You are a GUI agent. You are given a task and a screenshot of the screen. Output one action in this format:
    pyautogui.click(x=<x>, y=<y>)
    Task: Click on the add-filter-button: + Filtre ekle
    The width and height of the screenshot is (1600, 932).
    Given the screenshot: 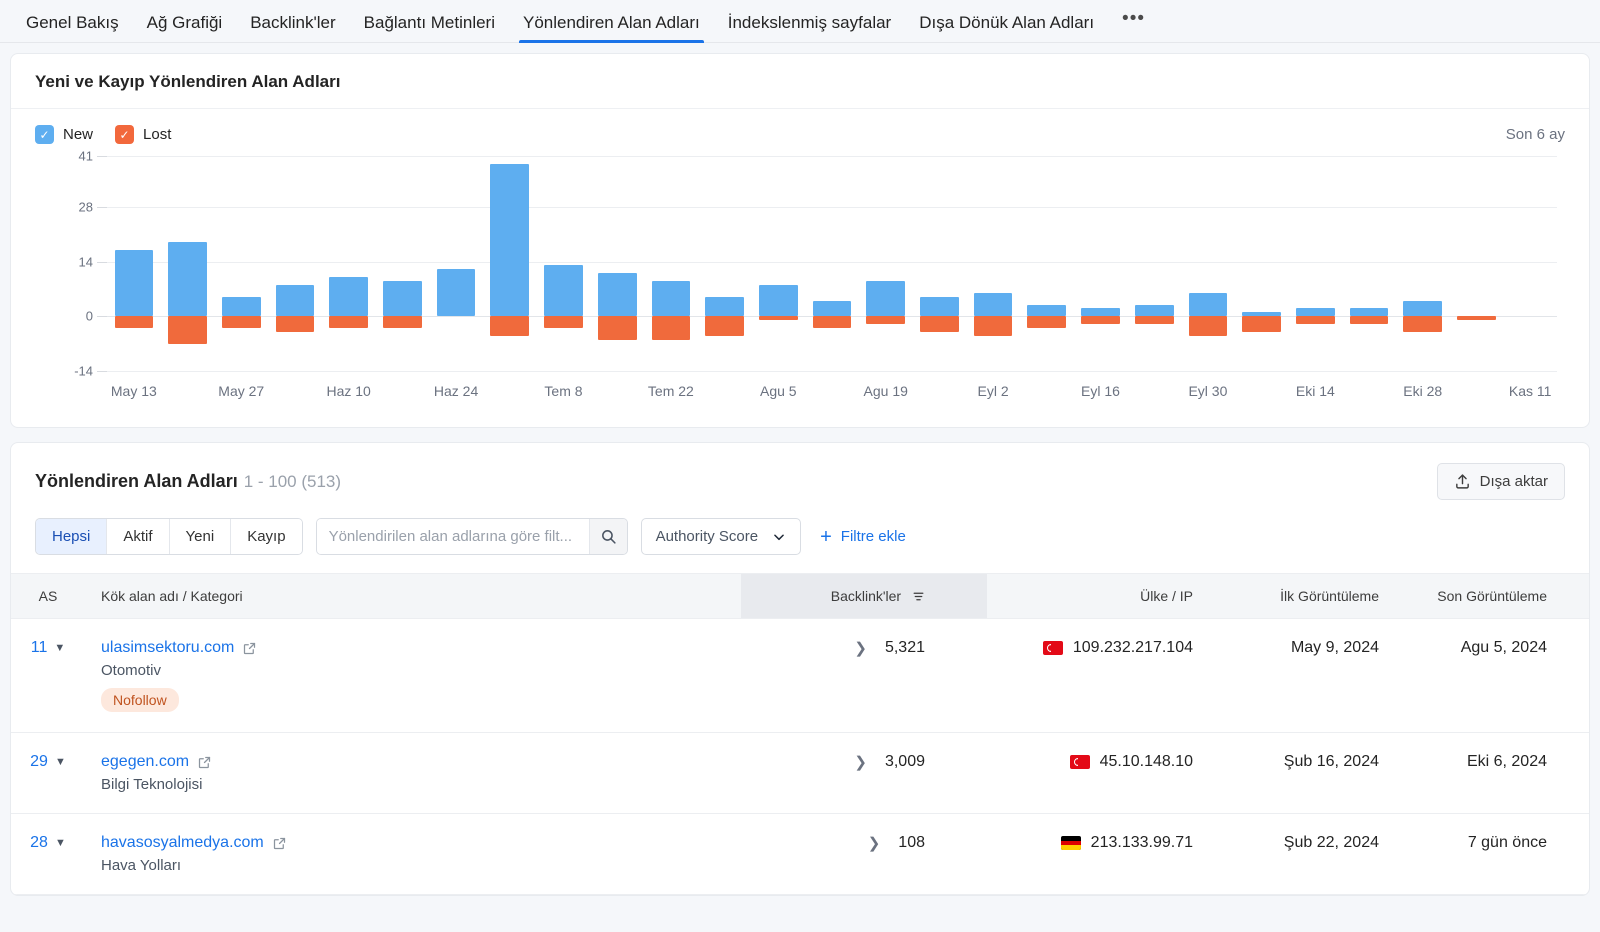 What is the action you would take?
    pyautogui.click(x=863, y=537)
    